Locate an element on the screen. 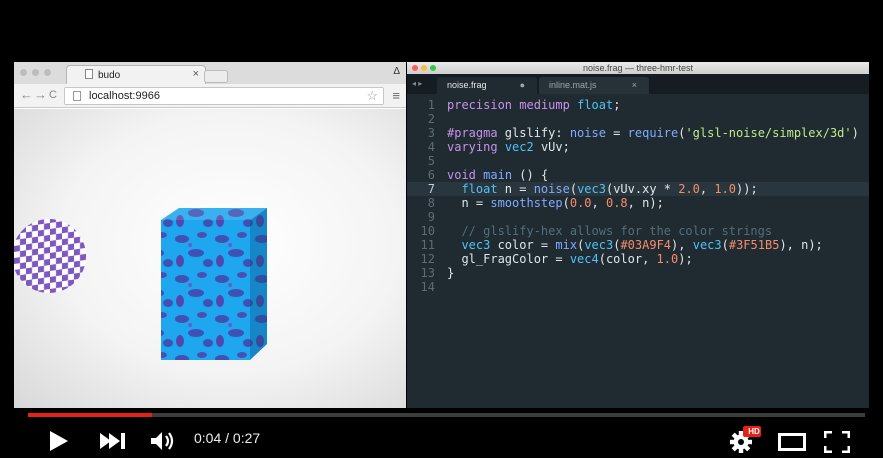 The image size is (883, 458). new-tab-button is located at coordinates (216, 76).